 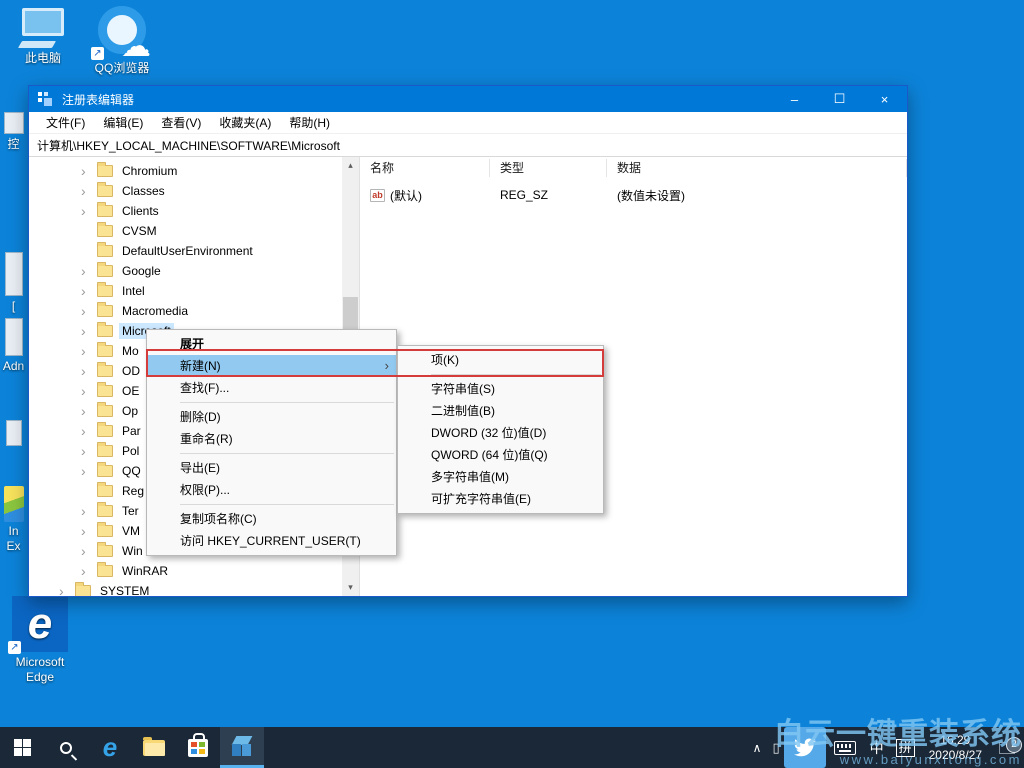 I want to click on submenu-item-qword-value: QWORD (64 位)值(Q), so click(x=500, y=455).